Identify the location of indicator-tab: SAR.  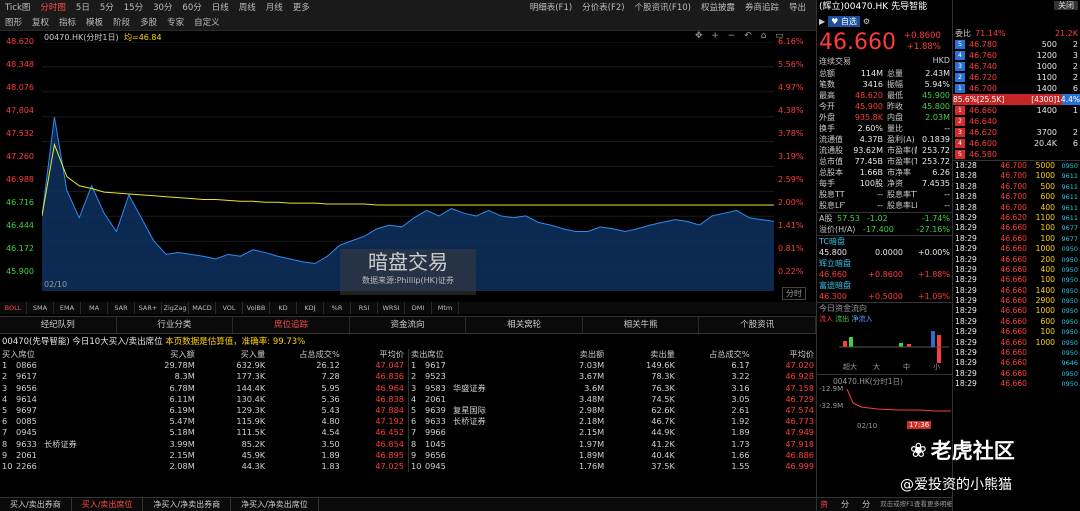
(121, 308).